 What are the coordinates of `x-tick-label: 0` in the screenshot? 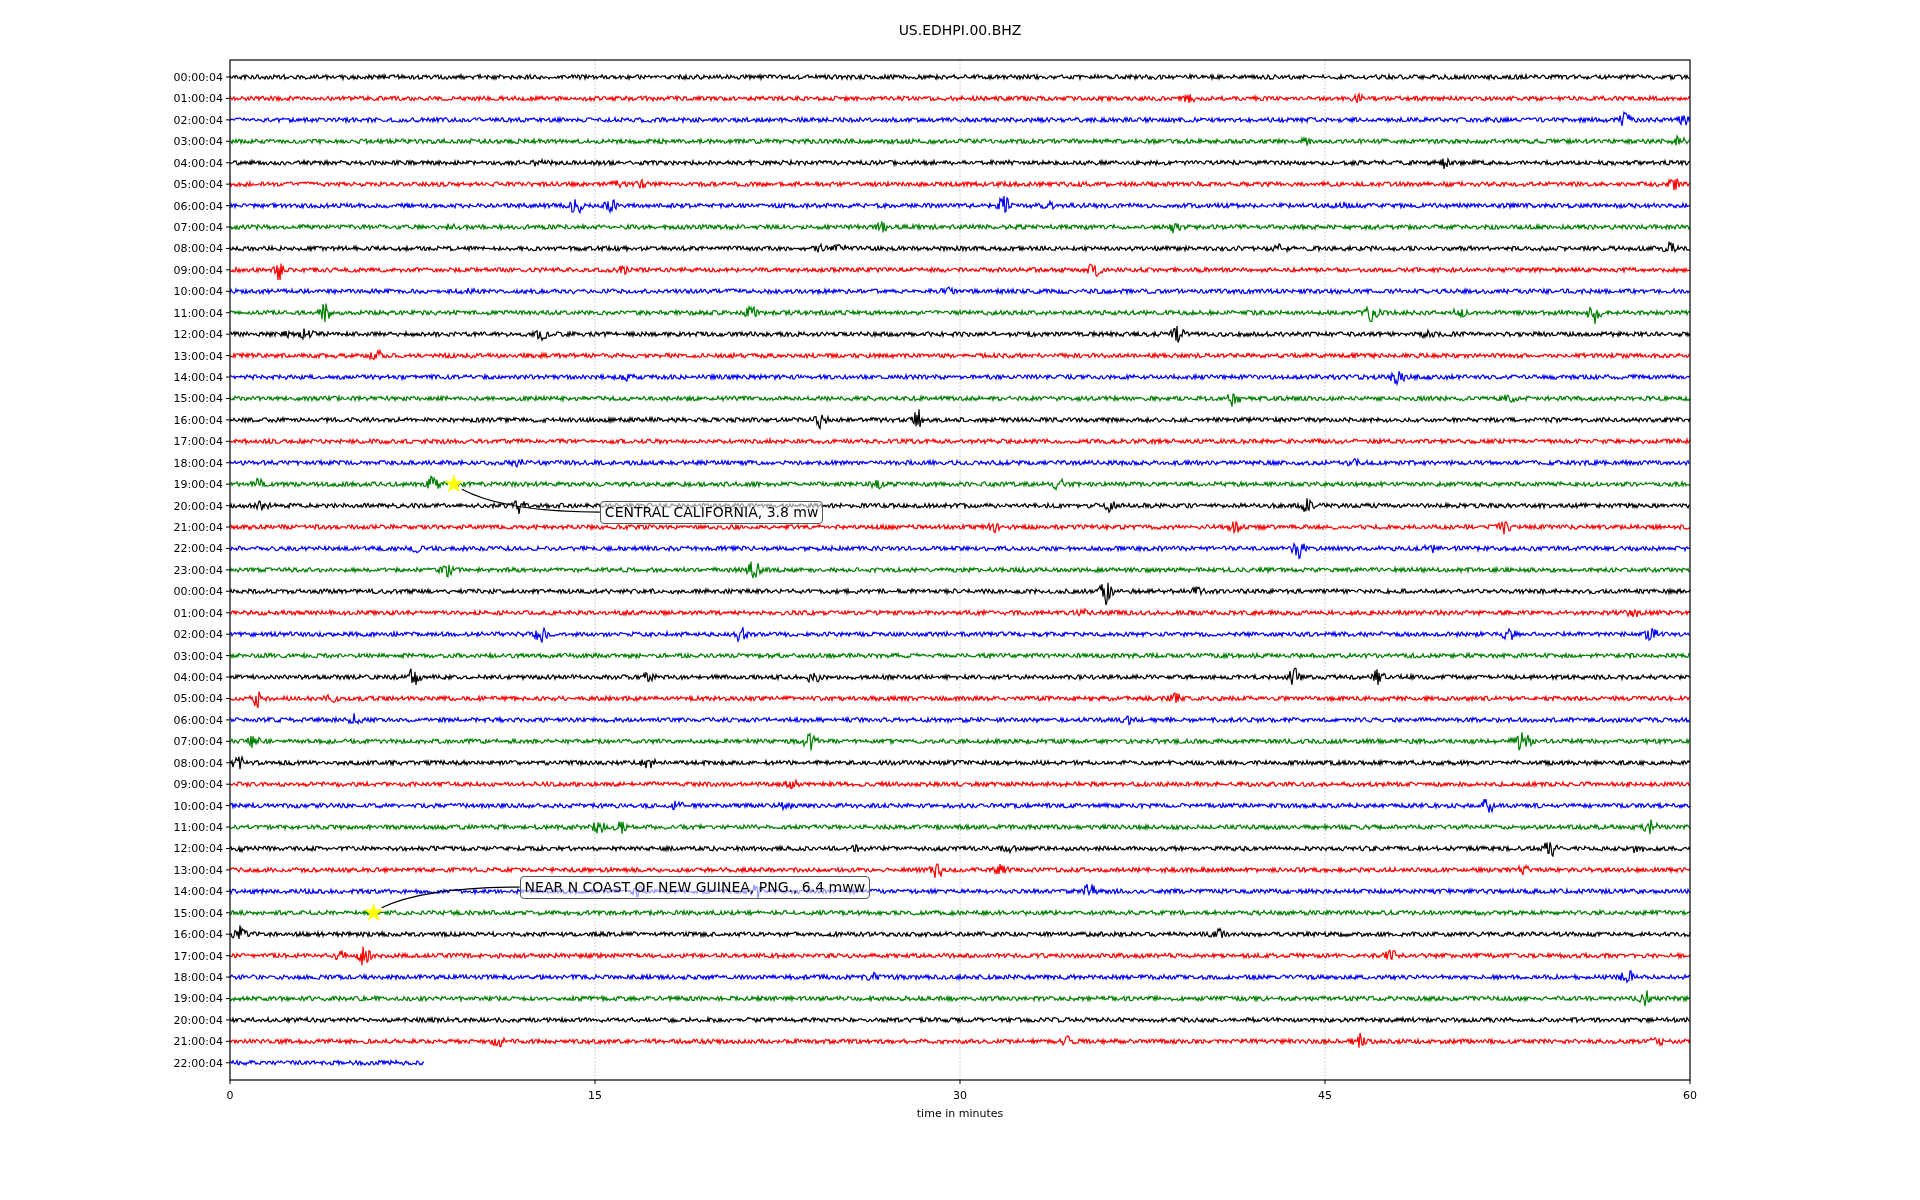 It's located at (230, 1095).